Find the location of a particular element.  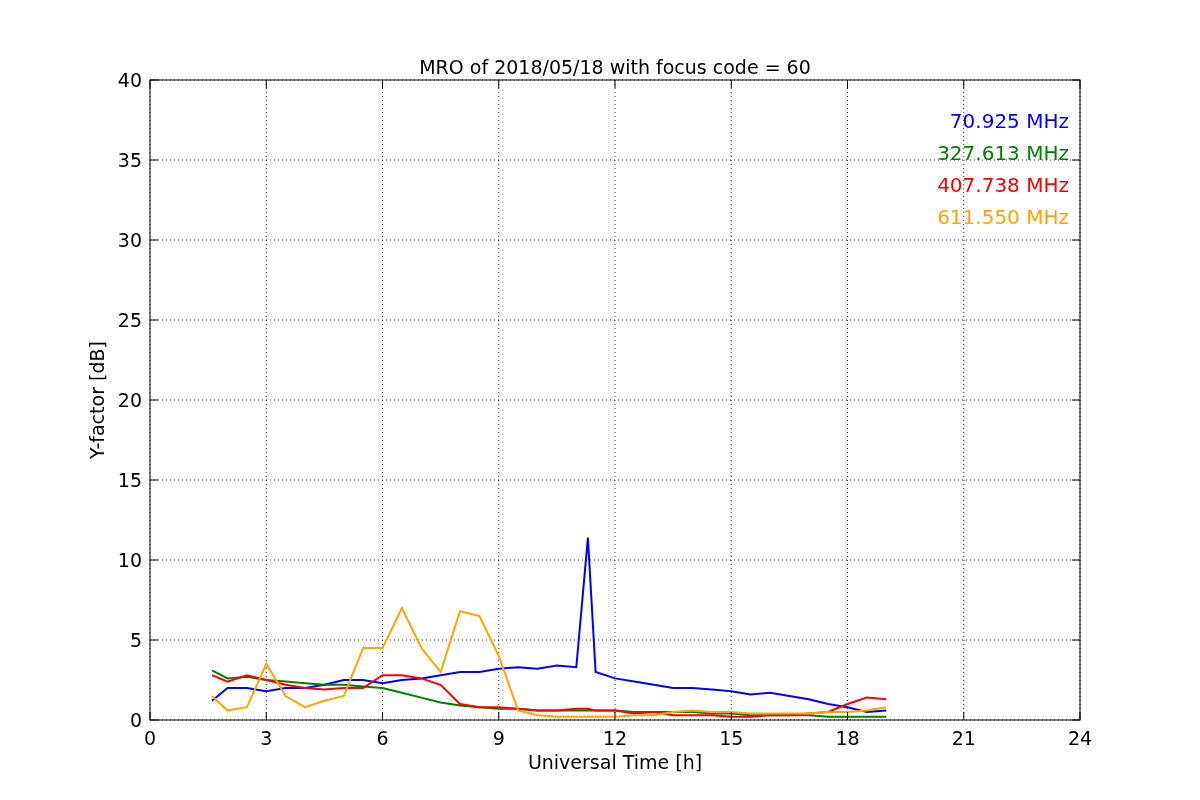

y-tick-label: 15 is located at coordinates (129, 480).